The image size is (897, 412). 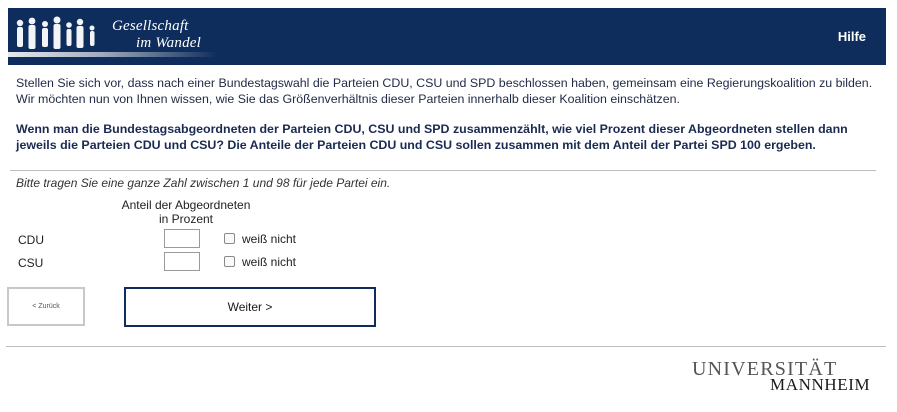 What do you see at coordinates (443, 170) in the screenshot?
I see `divider` at bounding box center [443, 170].